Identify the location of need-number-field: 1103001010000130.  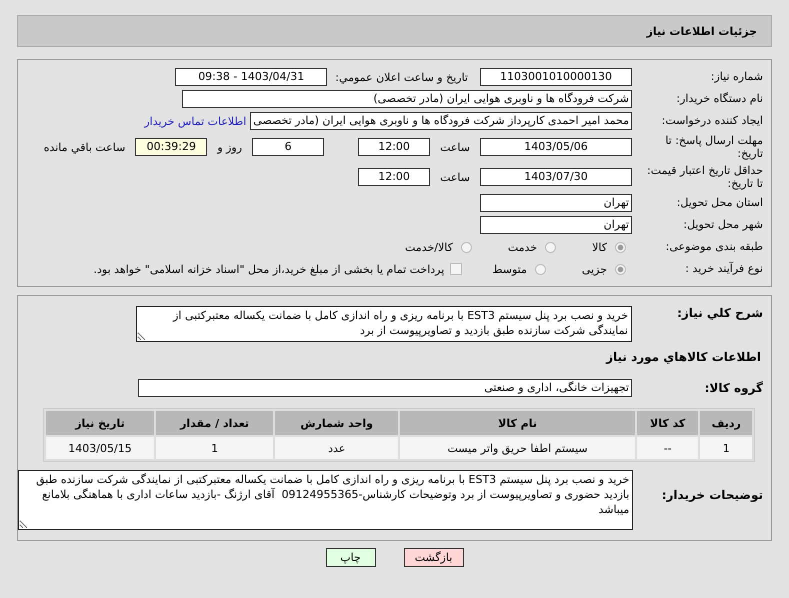
(556, 77).